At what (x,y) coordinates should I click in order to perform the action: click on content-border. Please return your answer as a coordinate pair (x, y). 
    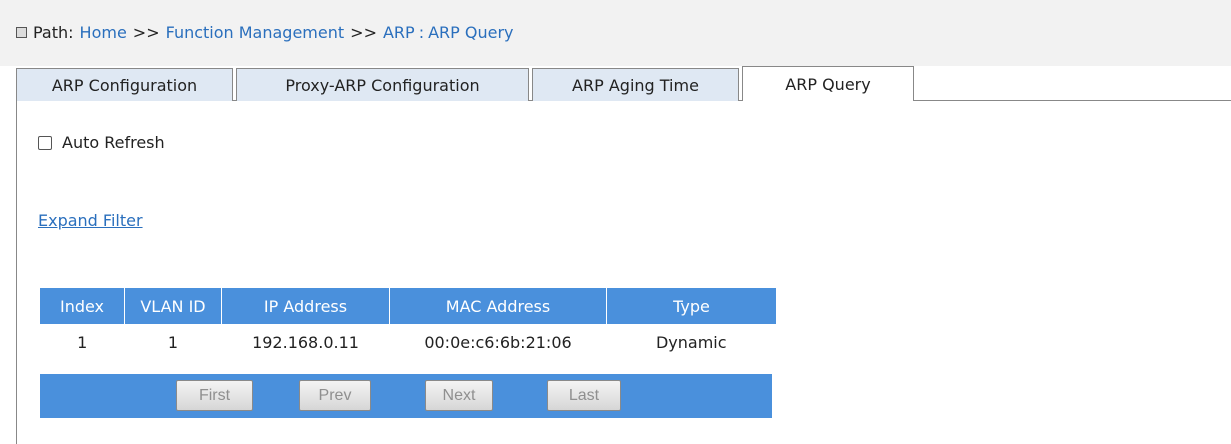
    Looking at the image, I should click on (16, 272).